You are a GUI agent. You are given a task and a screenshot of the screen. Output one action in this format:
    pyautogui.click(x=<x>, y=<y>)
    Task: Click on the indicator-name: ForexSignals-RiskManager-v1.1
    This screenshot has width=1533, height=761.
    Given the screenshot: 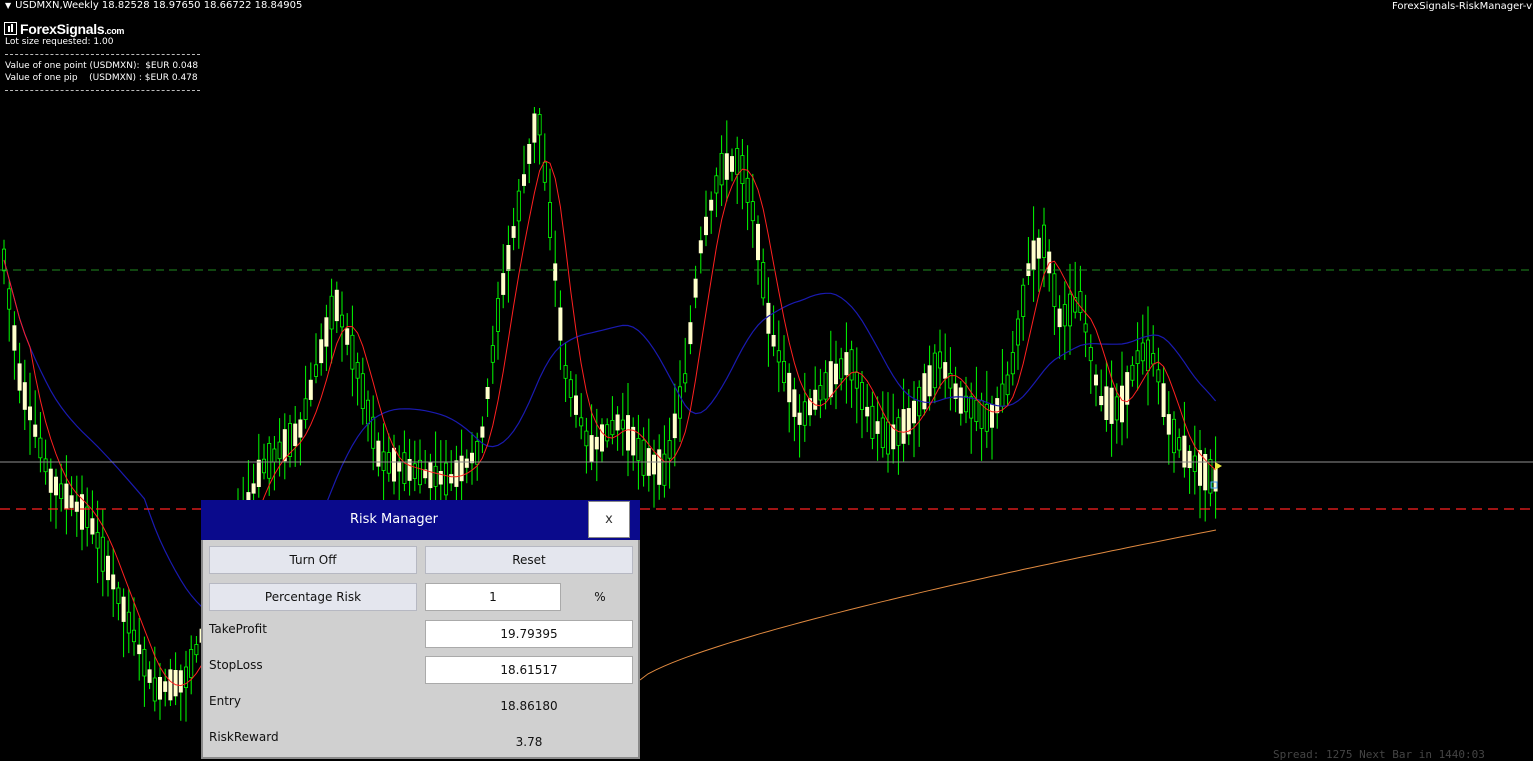 What is the action you would take?
    pyautogui.click(x=1462, y=6)
    